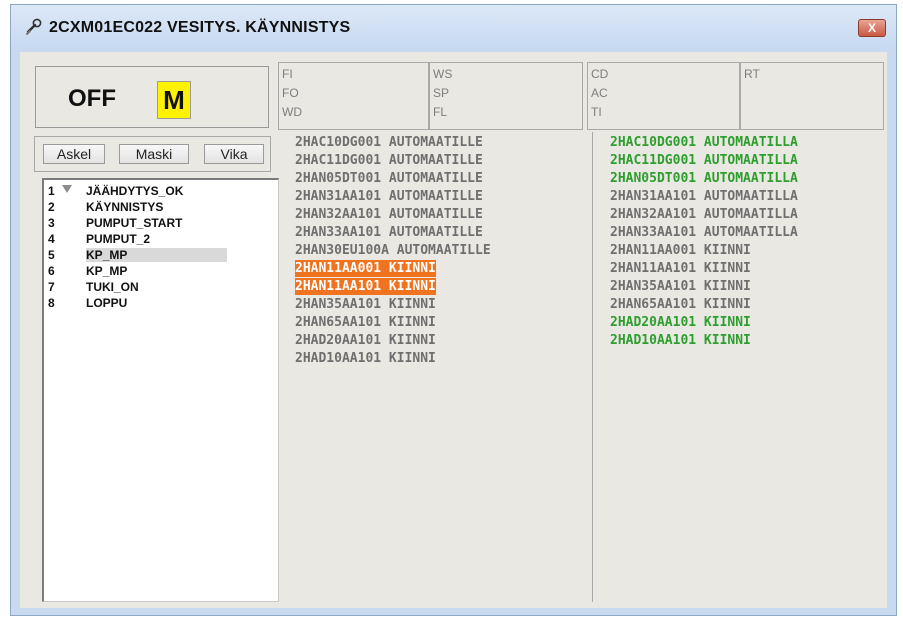 The height and width of the screenshot is (621, 903). What do you see at coordinates (600, 74) in the screenshot?
I see `param-label: CD` at bounding box center [600, 74].